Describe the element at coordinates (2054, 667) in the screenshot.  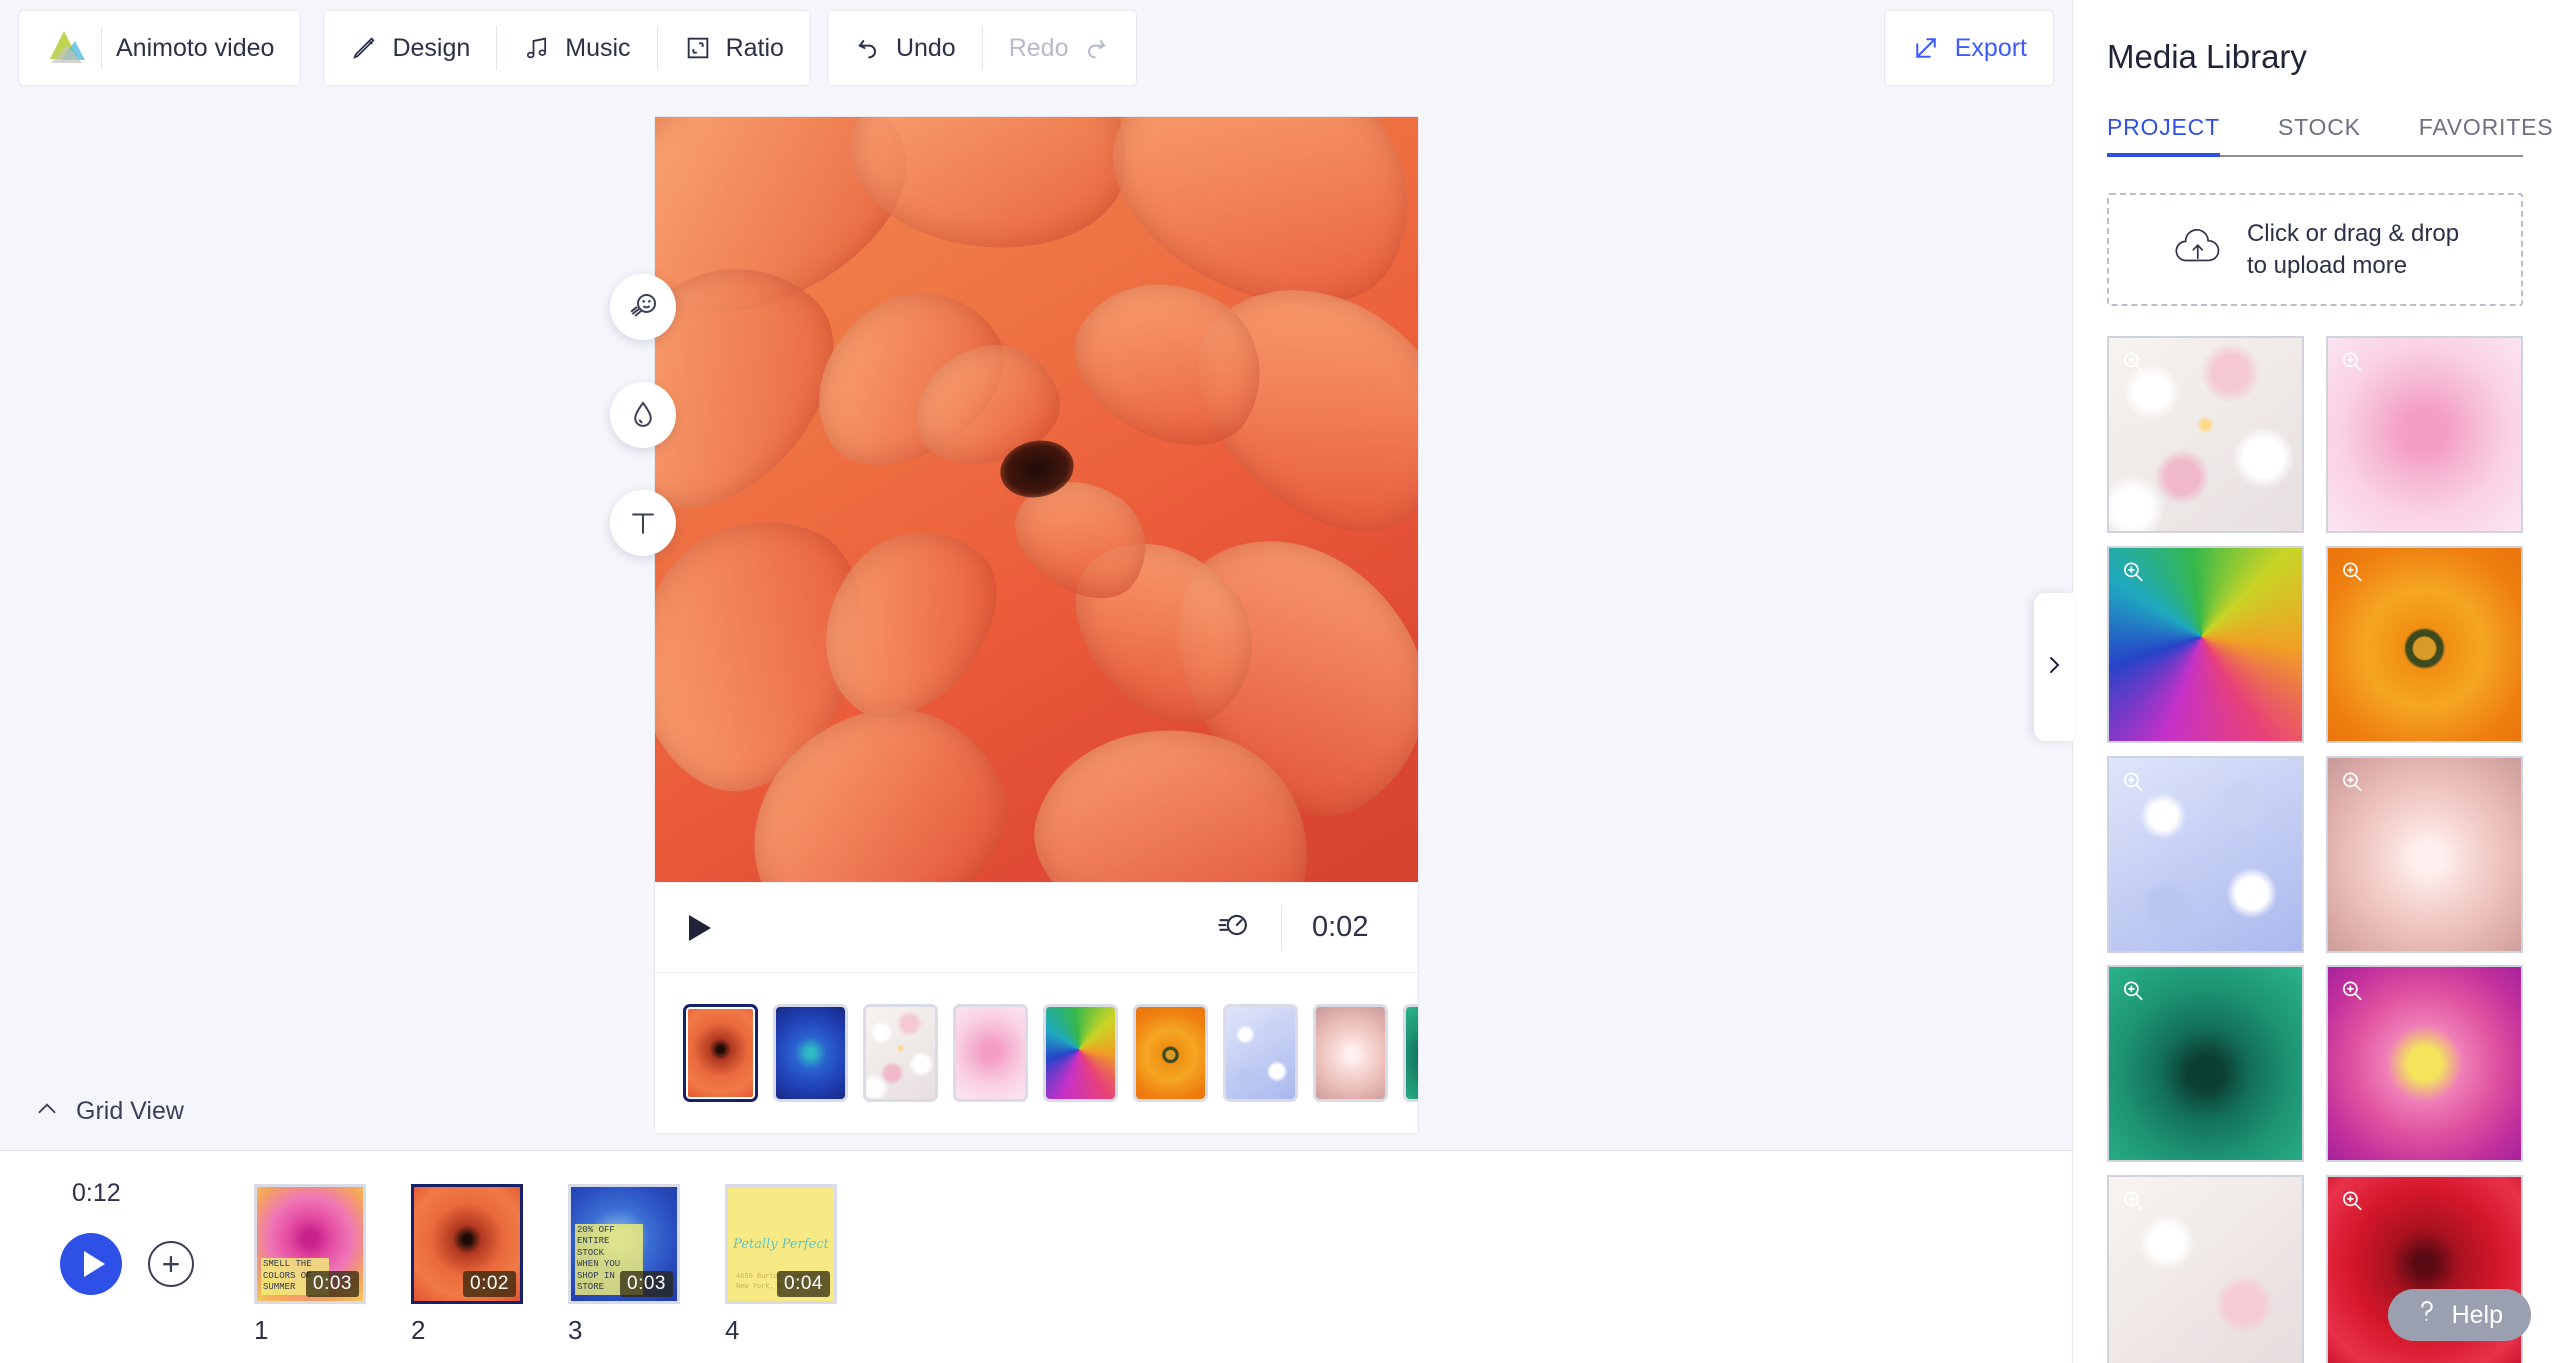
I see `panel-collapse-button` at that location.